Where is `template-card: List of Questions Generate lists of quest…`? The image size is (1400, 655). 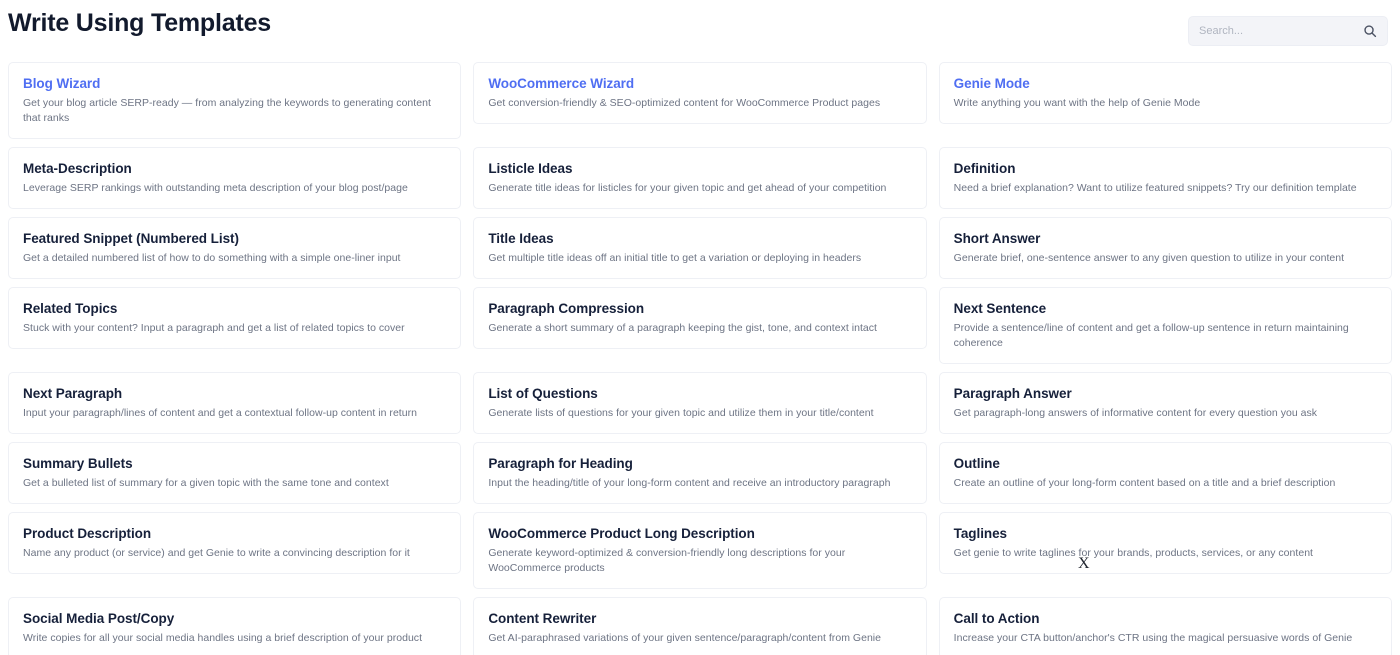 template-card: List of Questions Generate lists of quest… is located at coordinates (700, 403).